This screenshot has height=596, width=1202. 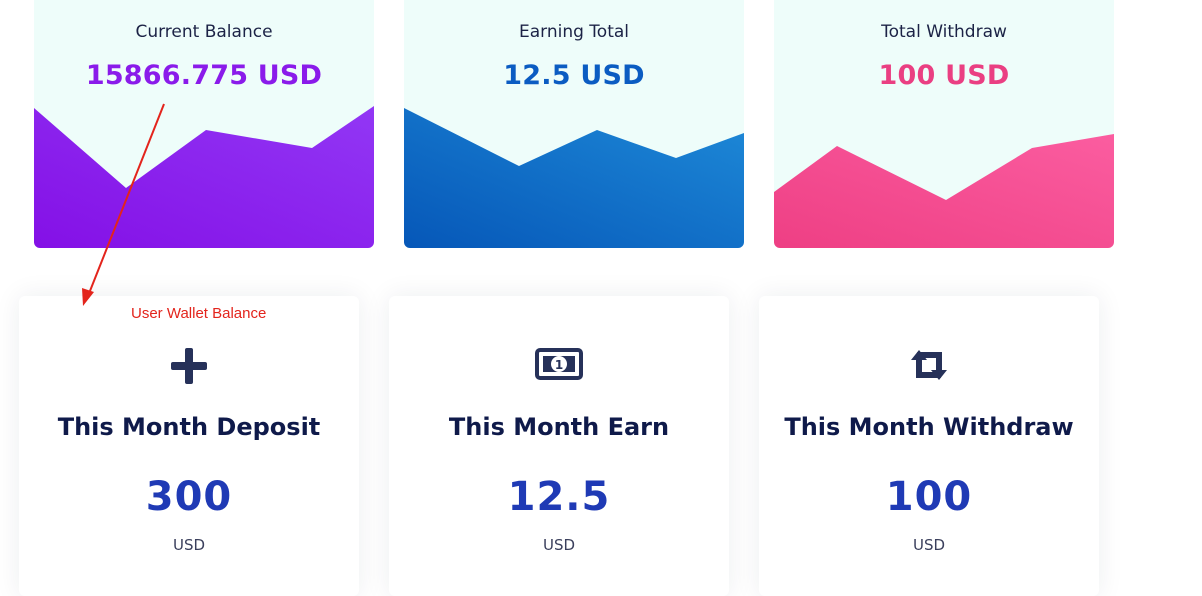 What do you see at coordinates (944, 75) in the screenshot?
I see `total-withdraw-value: 100 USD` at bounding box center [944, 75].